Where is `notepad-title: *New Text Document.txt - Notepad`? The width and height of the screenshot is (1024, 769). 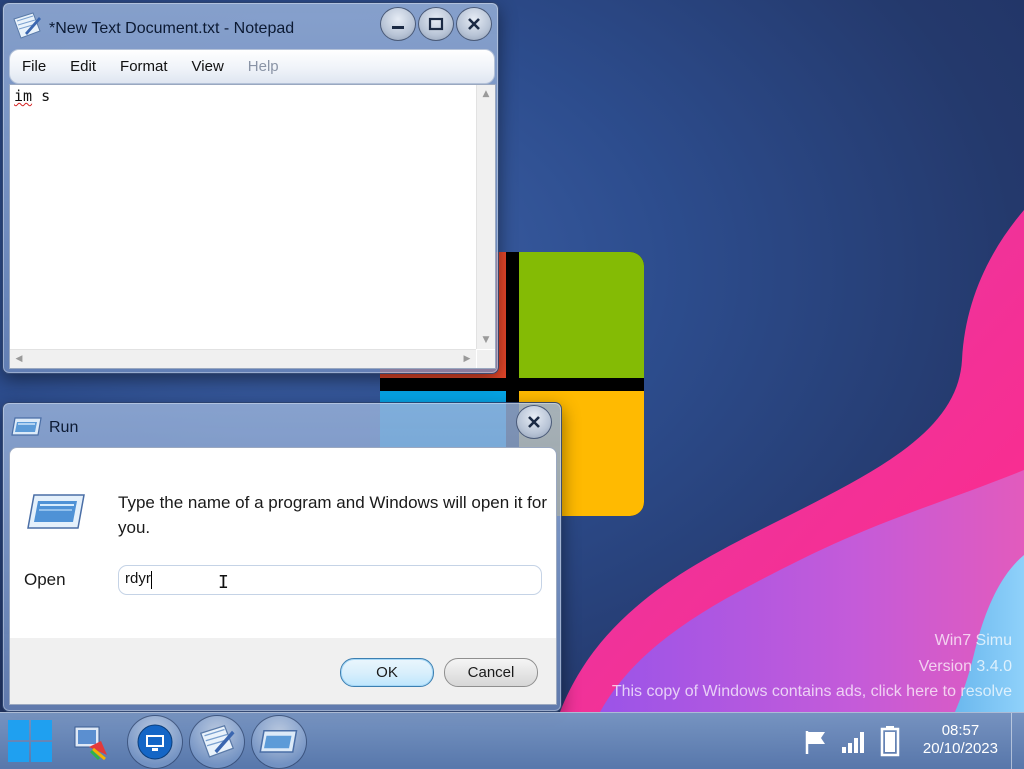
notepad-title: *New Text Document.txt - Notepad is located at coordinates (172, 28).